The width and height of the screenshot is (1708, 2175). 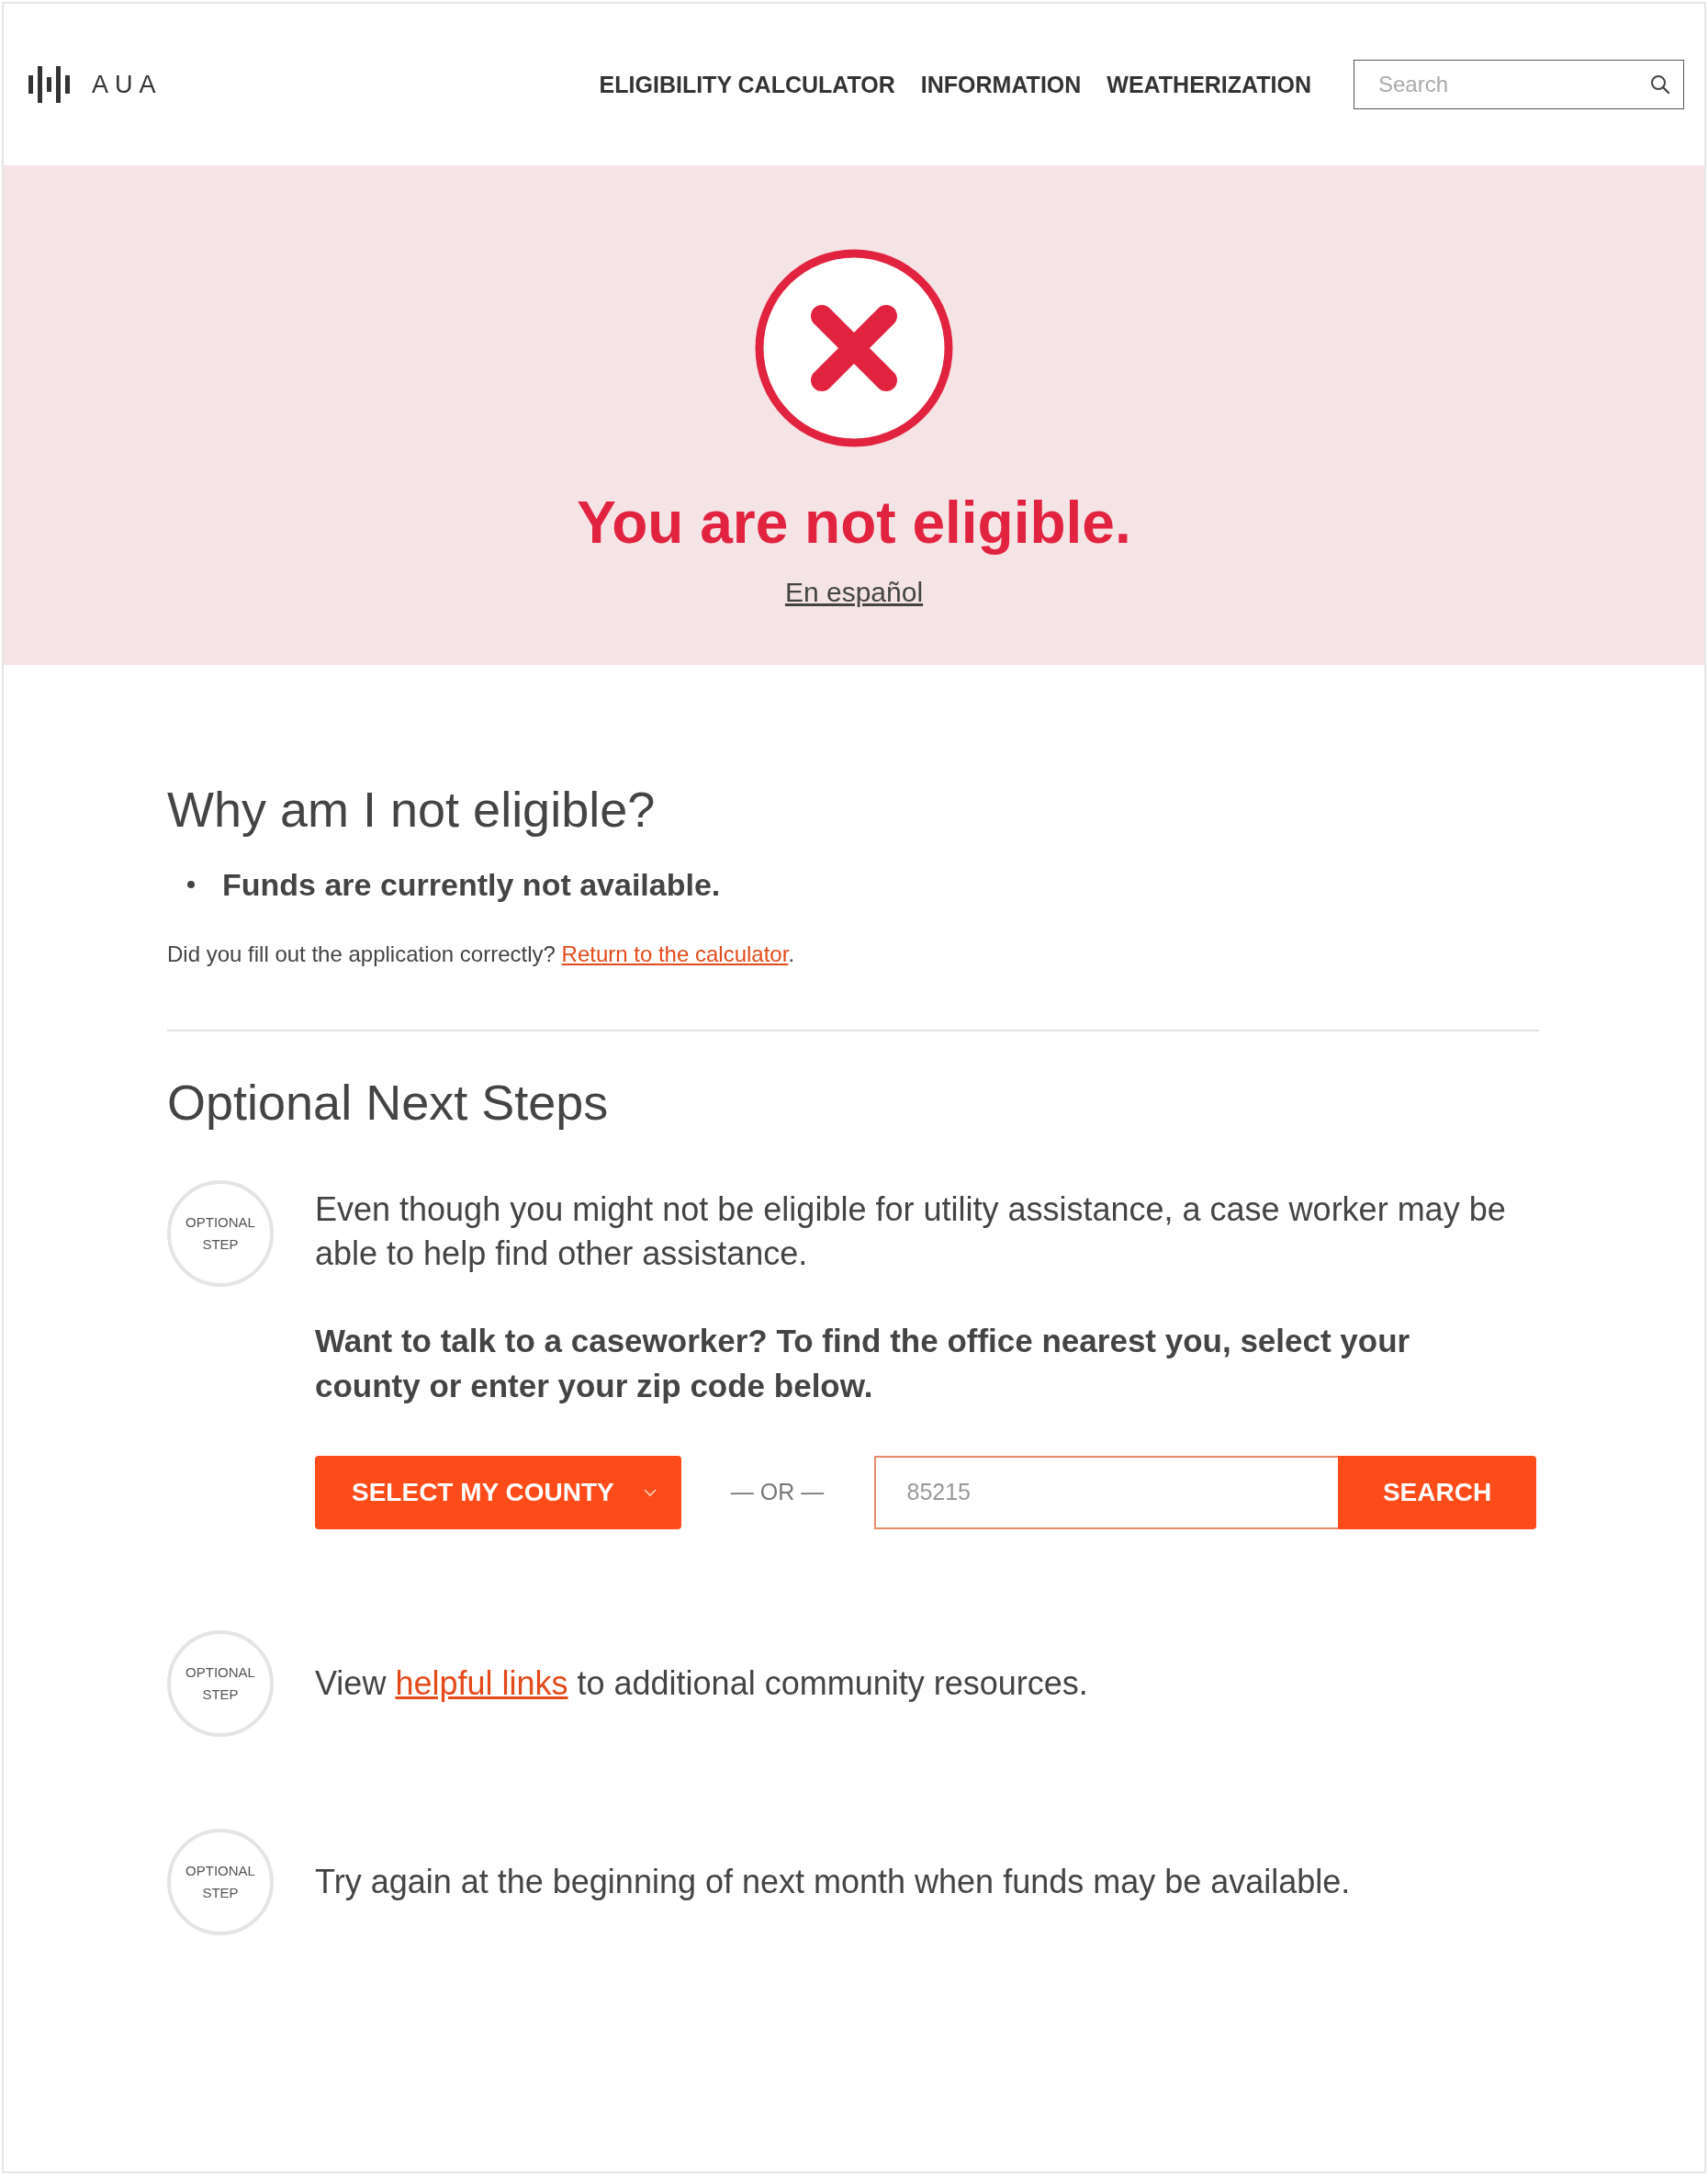 What do you see at coordinates (1660, 85) in the screenshot?
I see `search-icon` at bounding box center [1660, 85].